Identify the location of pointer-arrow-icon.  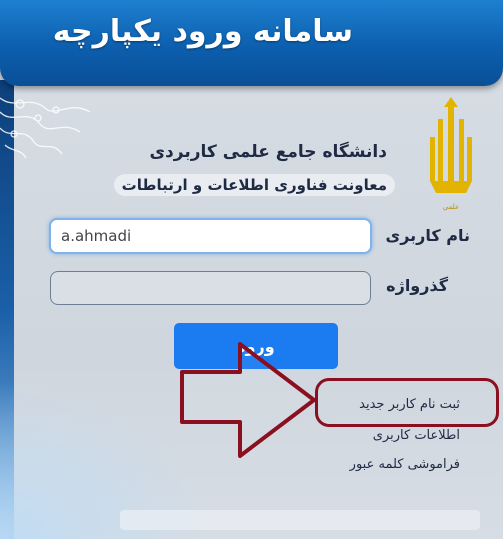
(248, 400).